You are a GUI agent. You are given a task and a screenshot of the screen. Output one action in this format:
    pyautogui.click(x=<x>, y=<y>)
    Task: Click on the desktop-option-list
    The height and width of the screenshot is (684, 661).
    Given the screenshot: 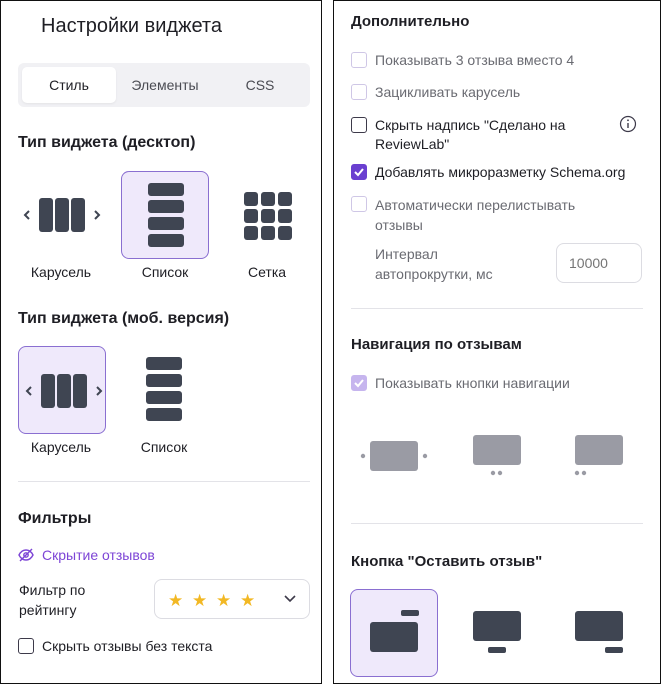 What is the action you would take?
    pyautogui.click(x=165, y=215)
    